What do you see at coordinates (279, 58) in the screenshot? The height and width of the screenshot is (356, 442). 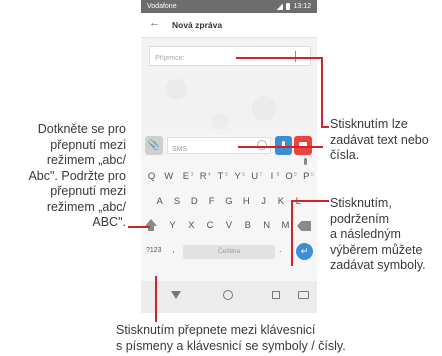 I see `callout-line-recipient` at bounding box center [279, 58].